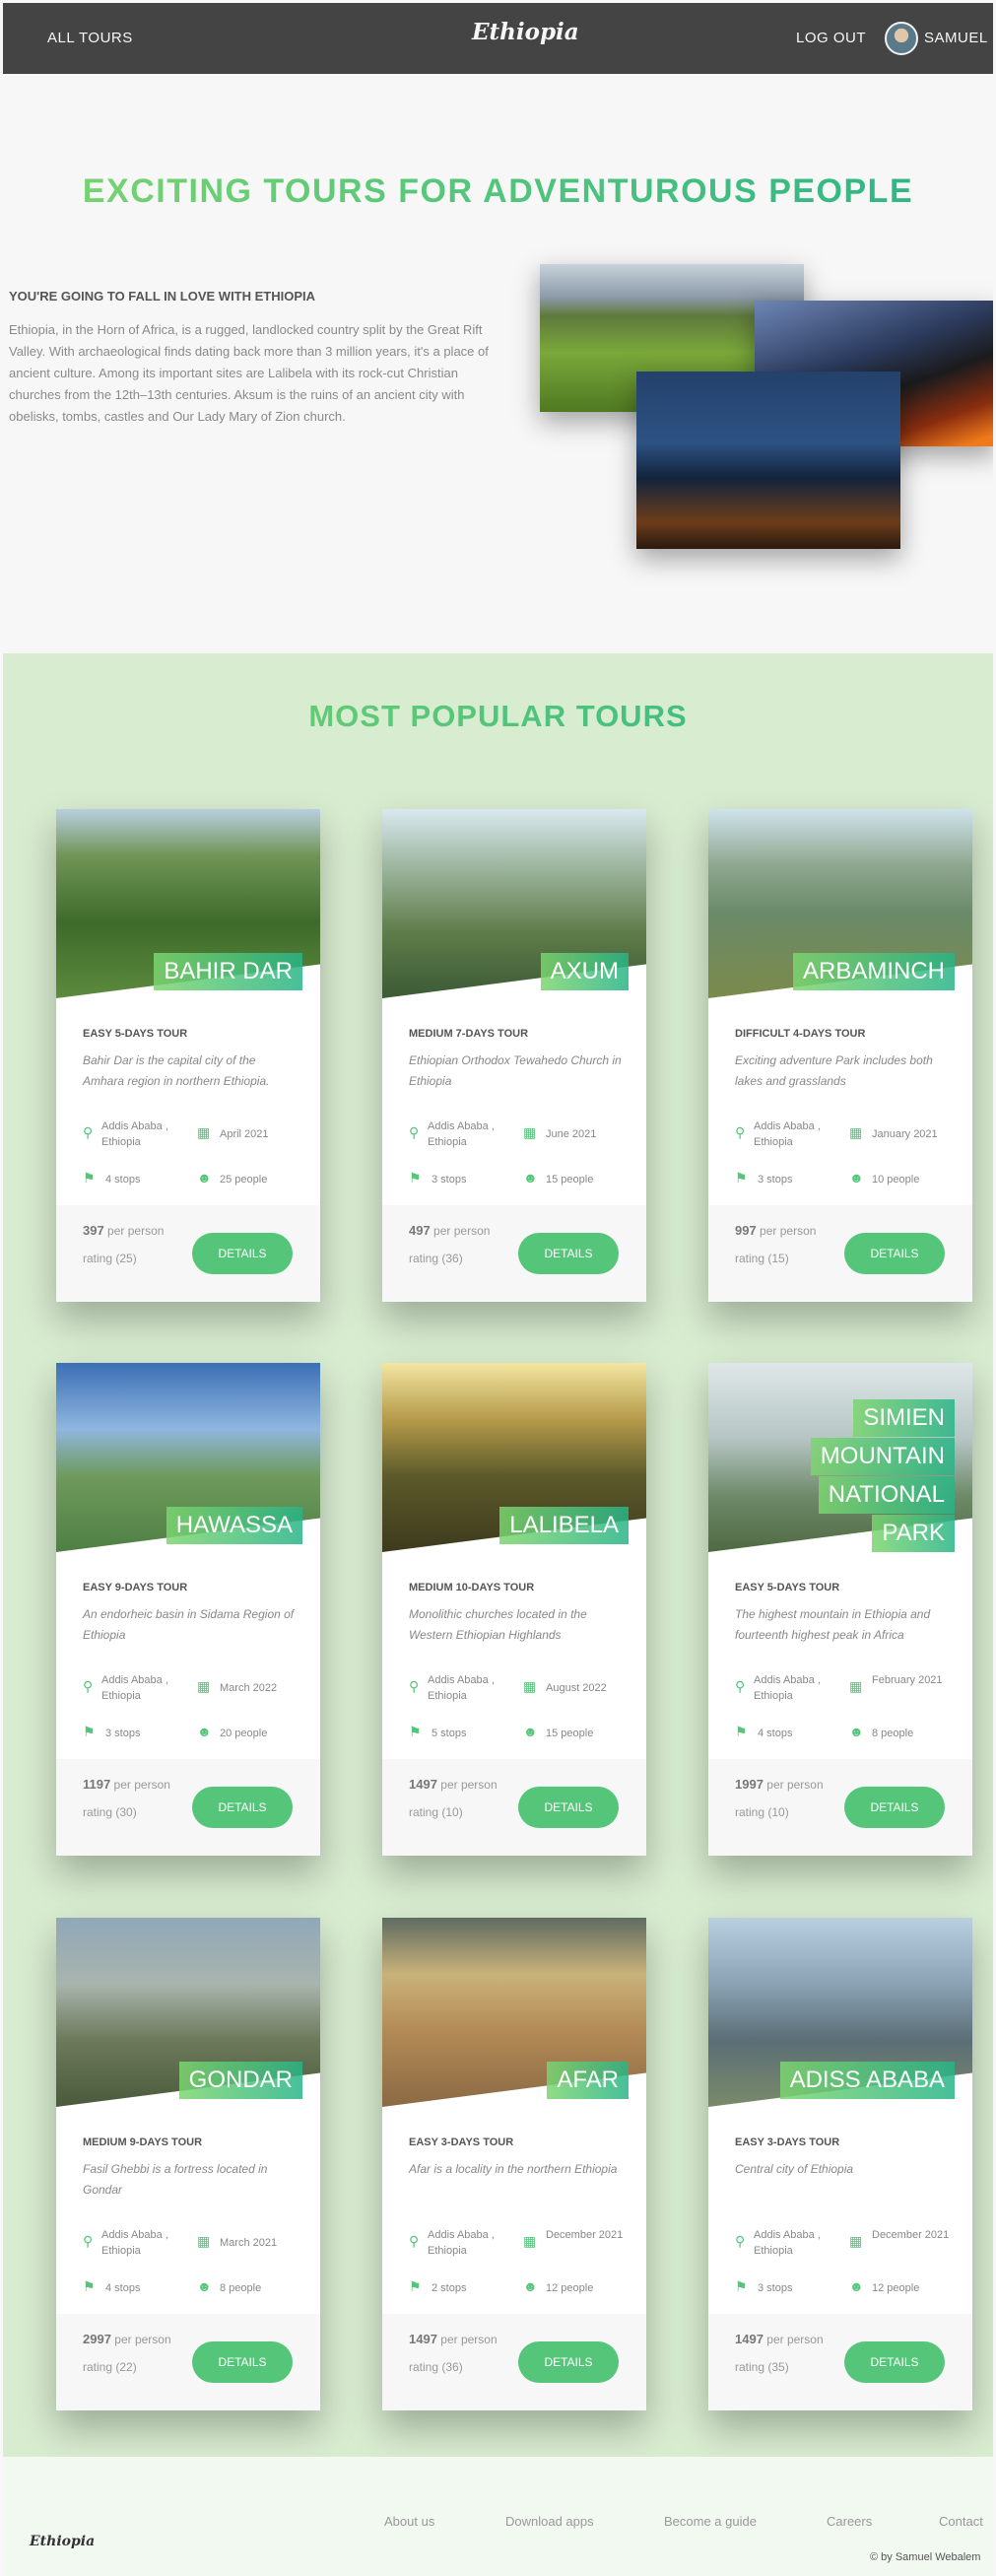 This screenshot has height=2576, width=996. What do you see at coordinates (90, 38) in the screenshot?
I see `all-tours-link: ALL TOURS` at bounding box center [90, 38].